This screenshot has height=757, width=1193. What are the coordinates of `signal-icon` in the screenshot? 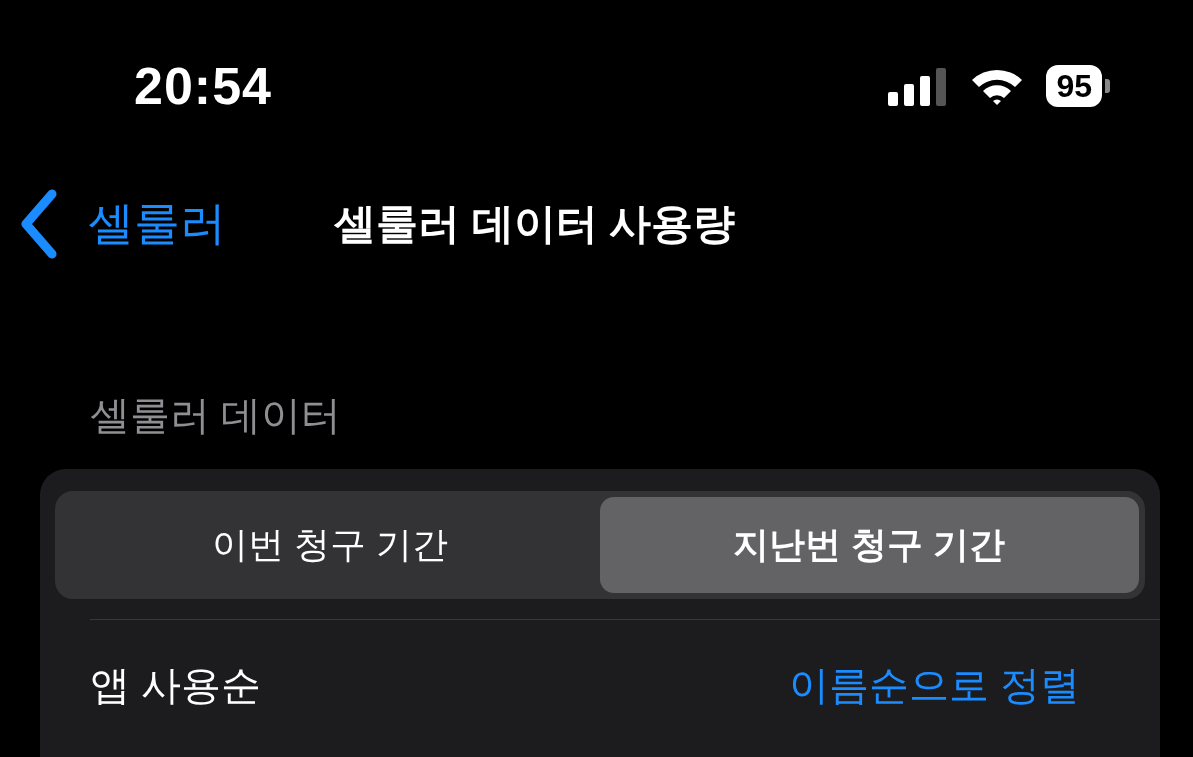 It's located at (918, 86).